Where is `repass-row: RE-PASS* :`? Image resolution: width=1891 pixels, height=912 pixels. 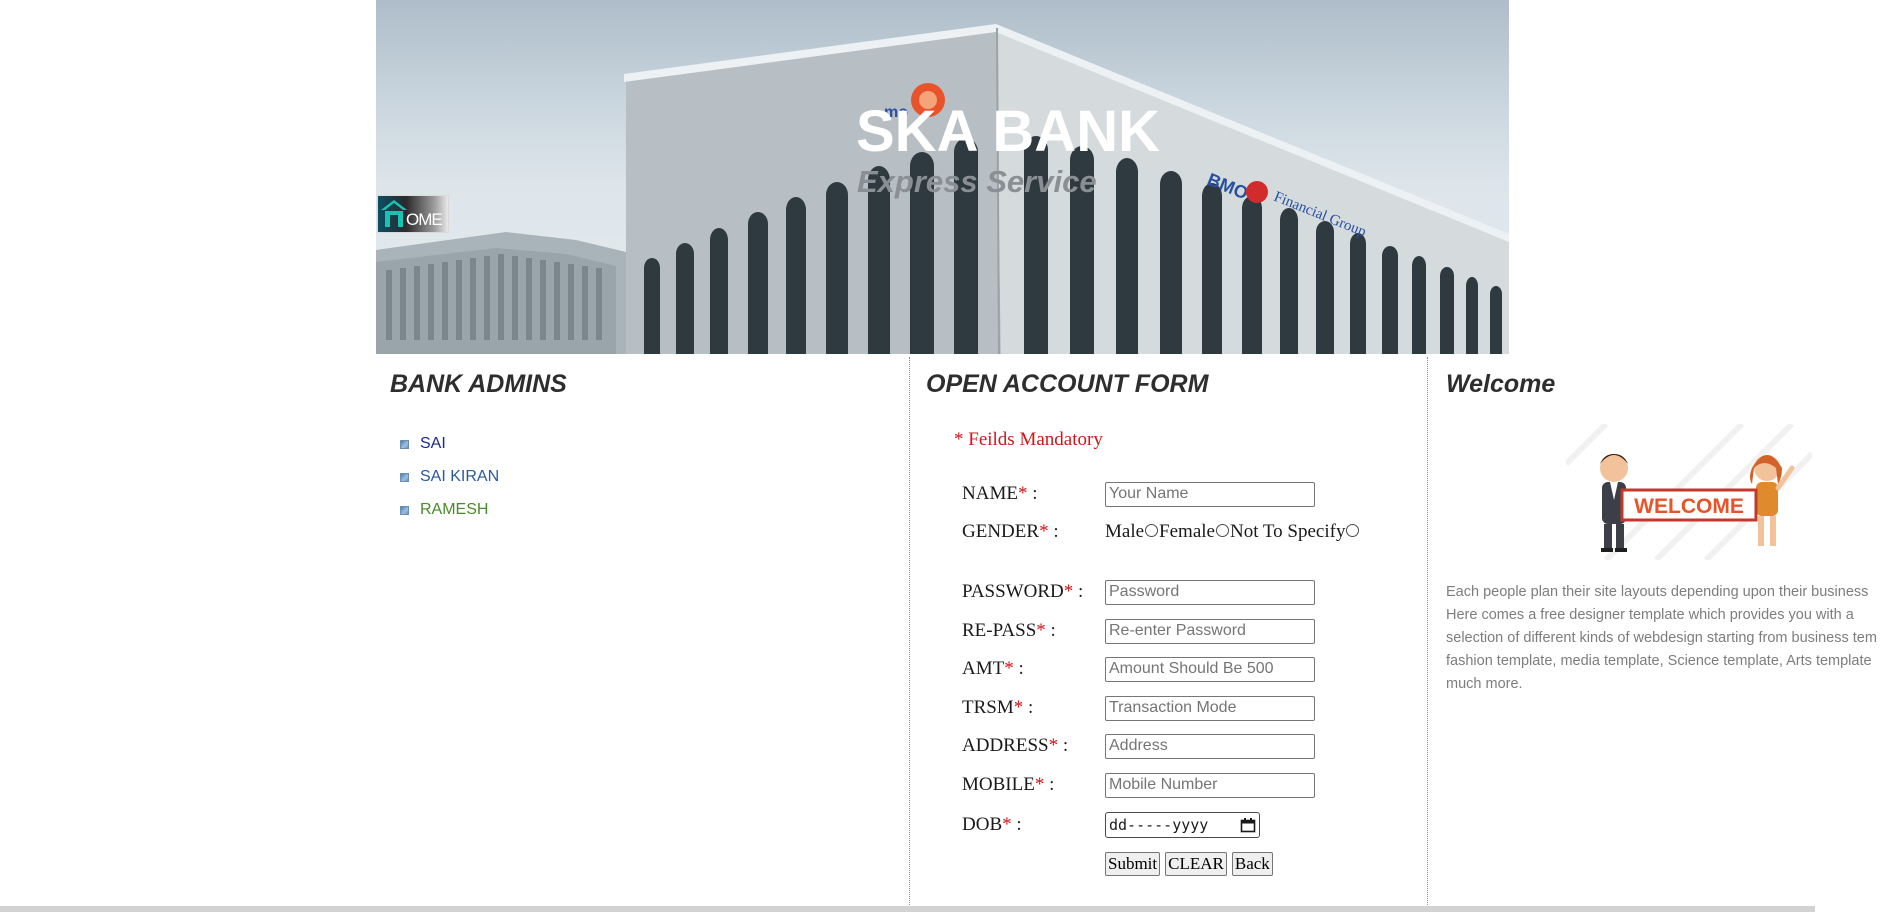
repass-row: RE-PASS* : is located at coordinates (1138, 631).